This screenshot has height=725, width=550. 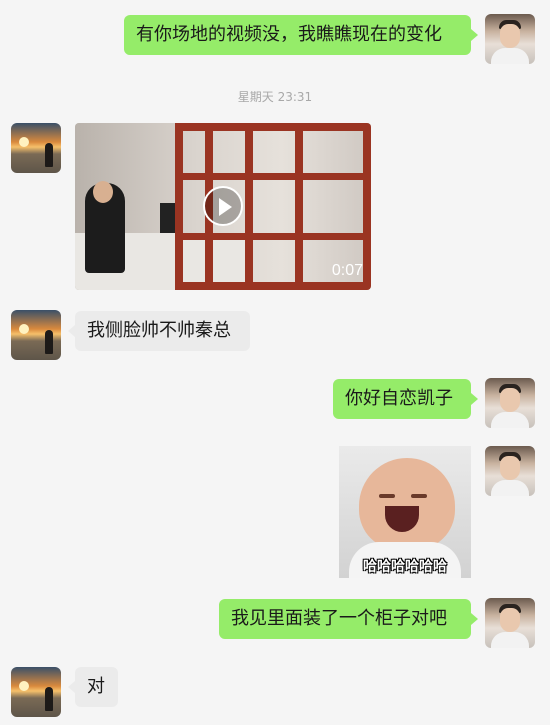 What do you see at coordinates (162, 331) in the screenshot?
I see `message-bubble-received: 我侧脸帅不帅秦总` at bounding box center [162, 331].